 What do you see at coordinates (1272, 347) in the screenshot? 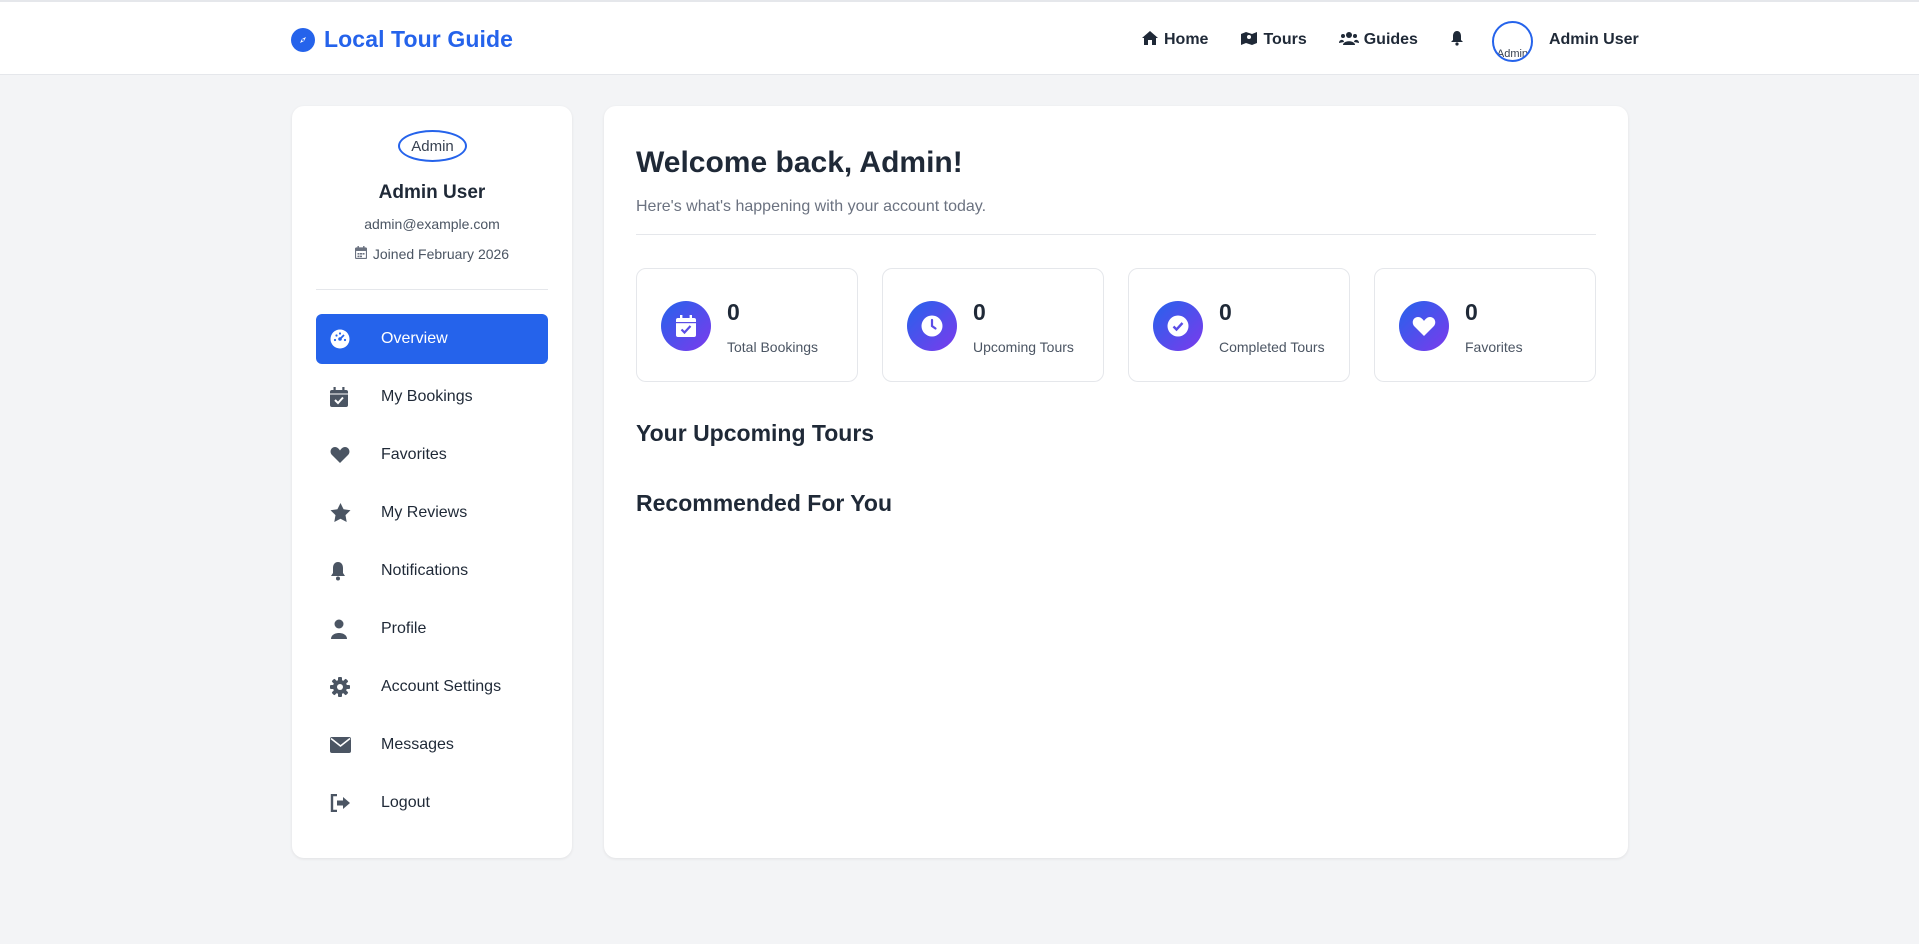
I see `stat-label: Completed Tours` at bounding box center [1272, 347].